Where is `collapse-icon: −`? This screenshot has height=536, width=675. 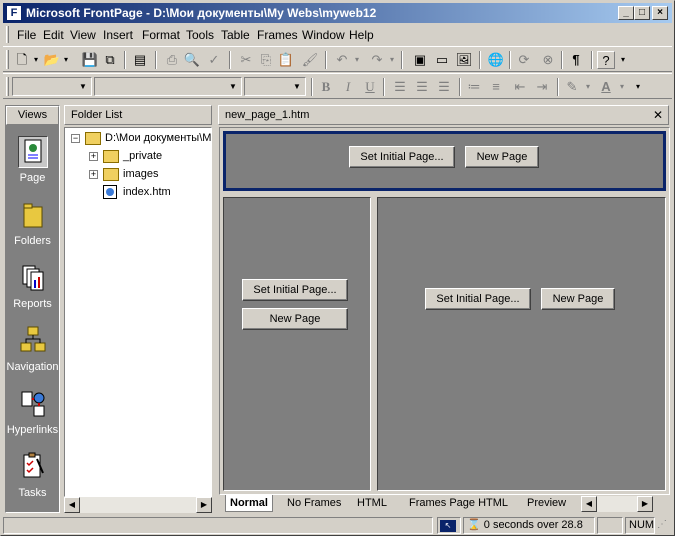 collapse-icon: − is located at coordinates (75, 138).